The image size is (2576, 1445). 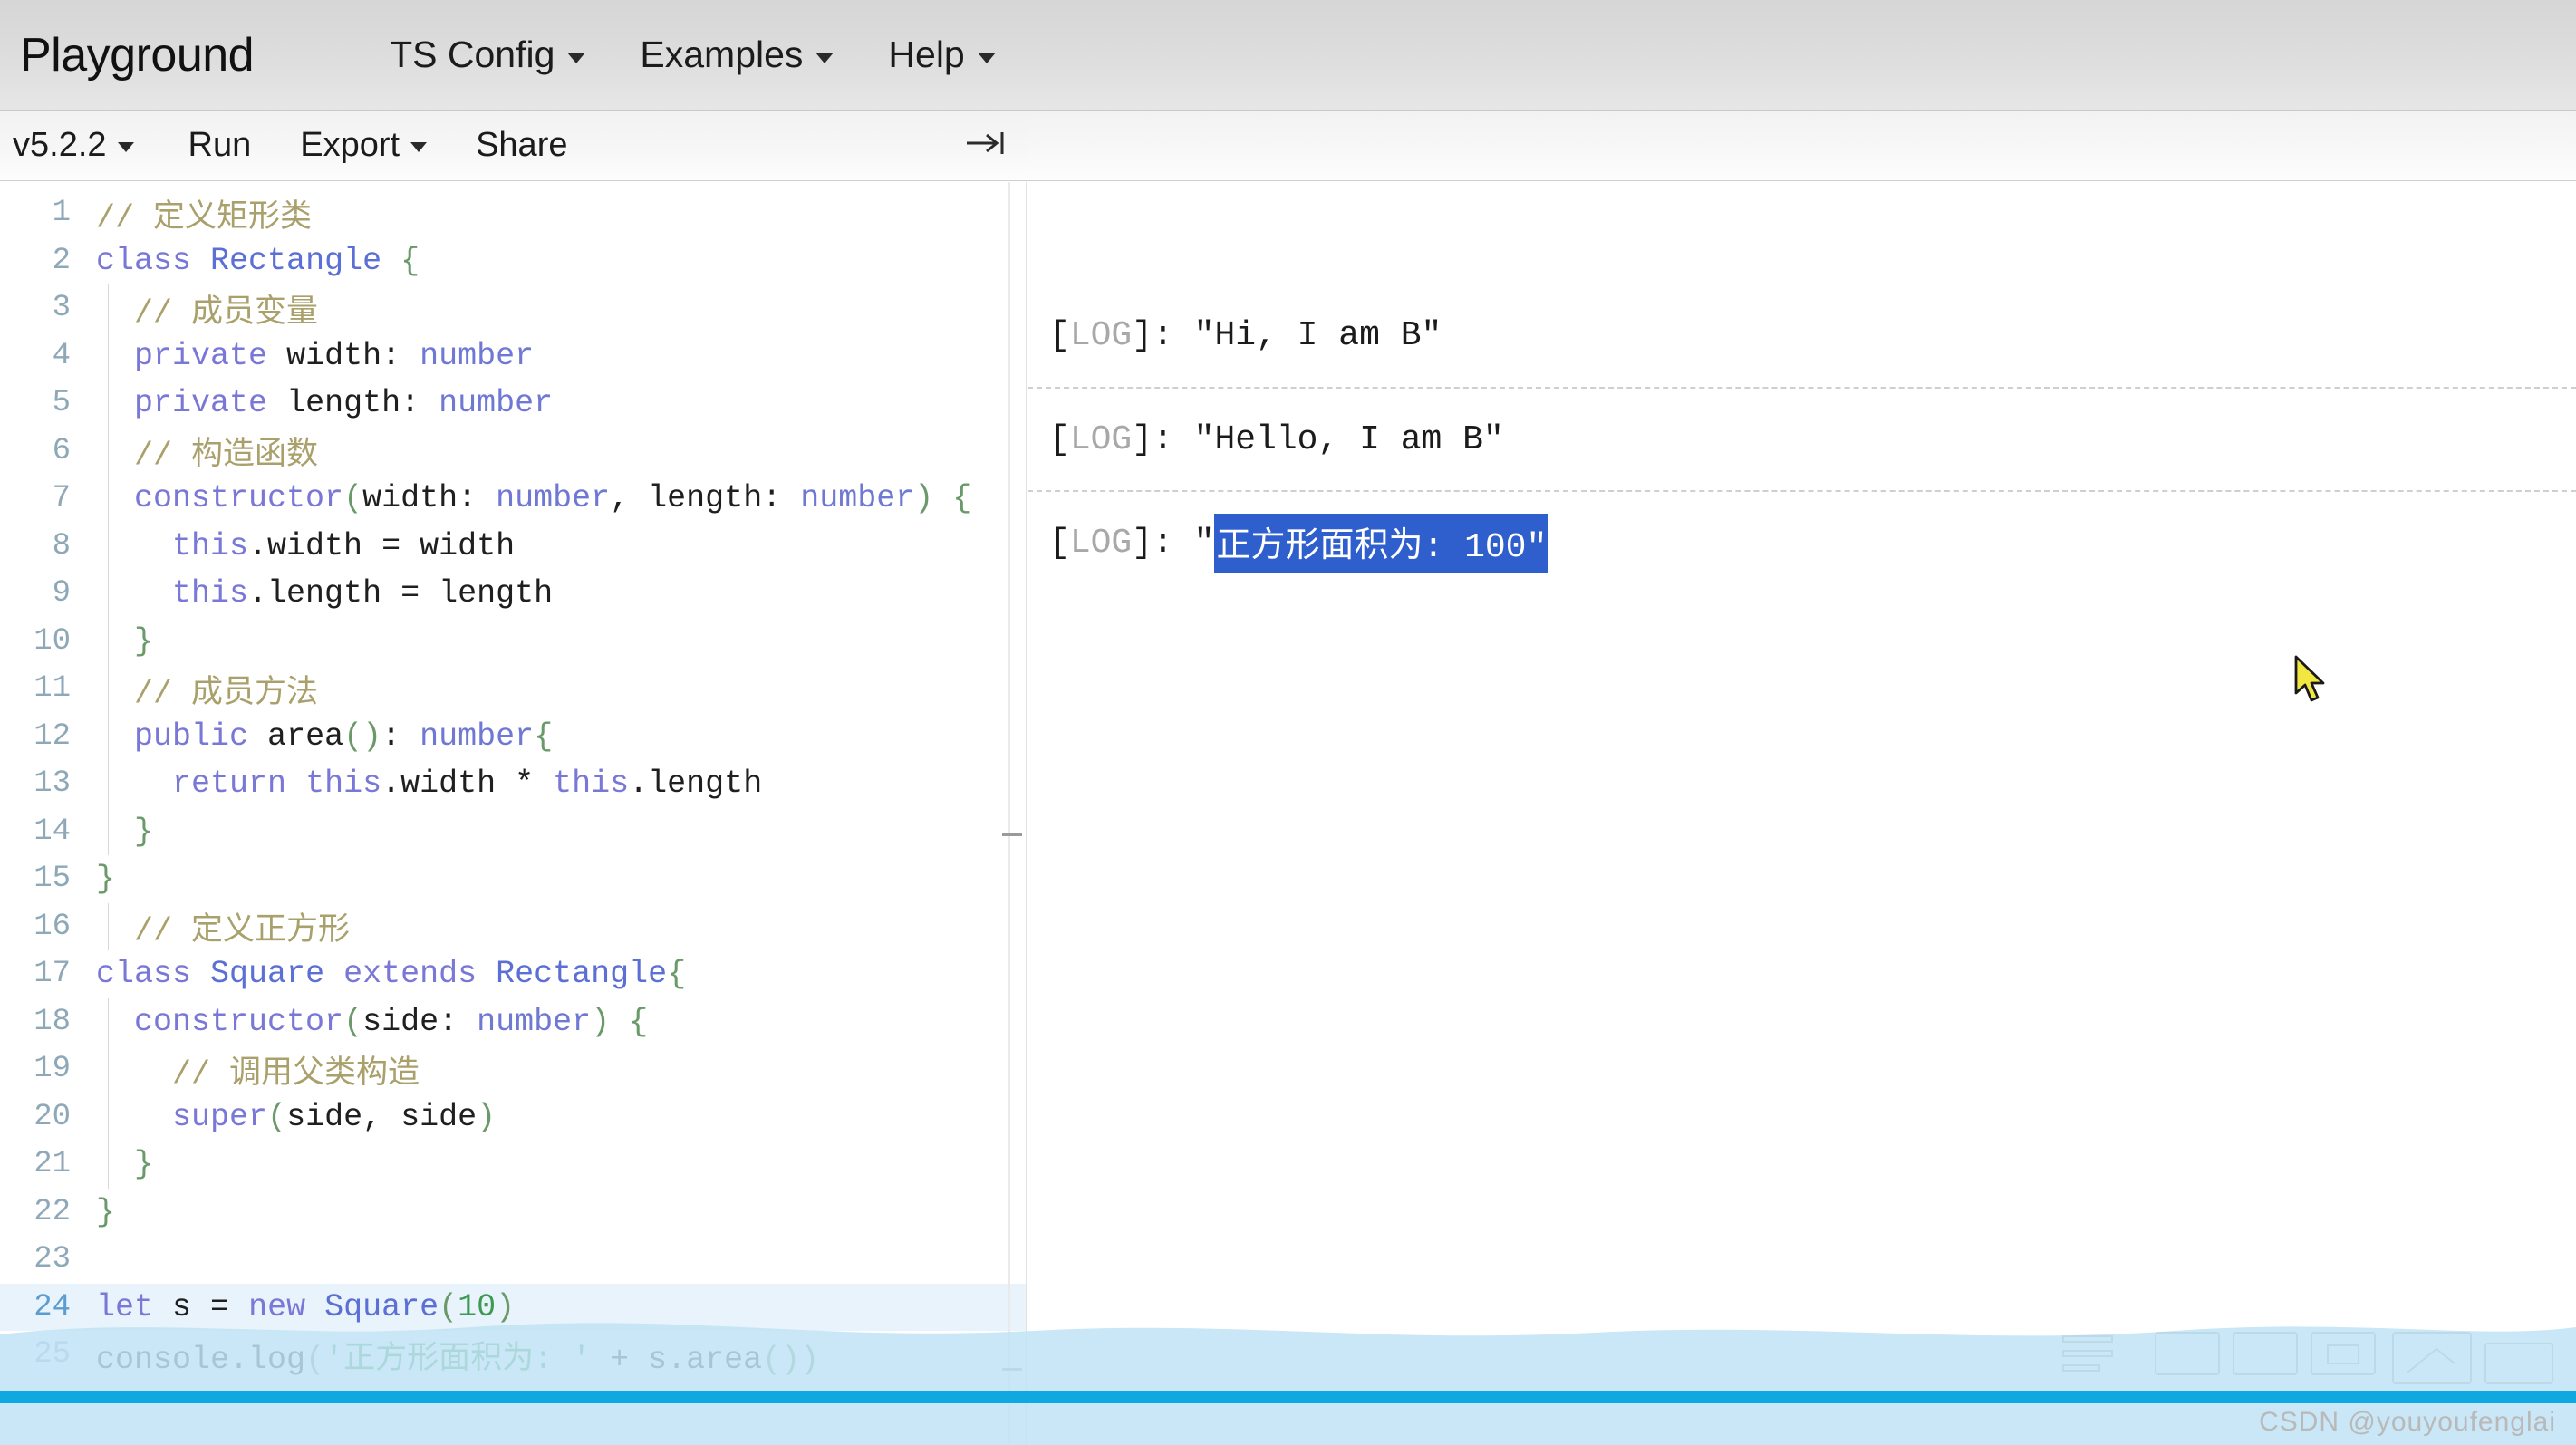 What do you see at coordinates (513, 1069) in the screenshot?
I see `code-line-19: 19 // 调用父类构造` at bounding box center [513, 1069].